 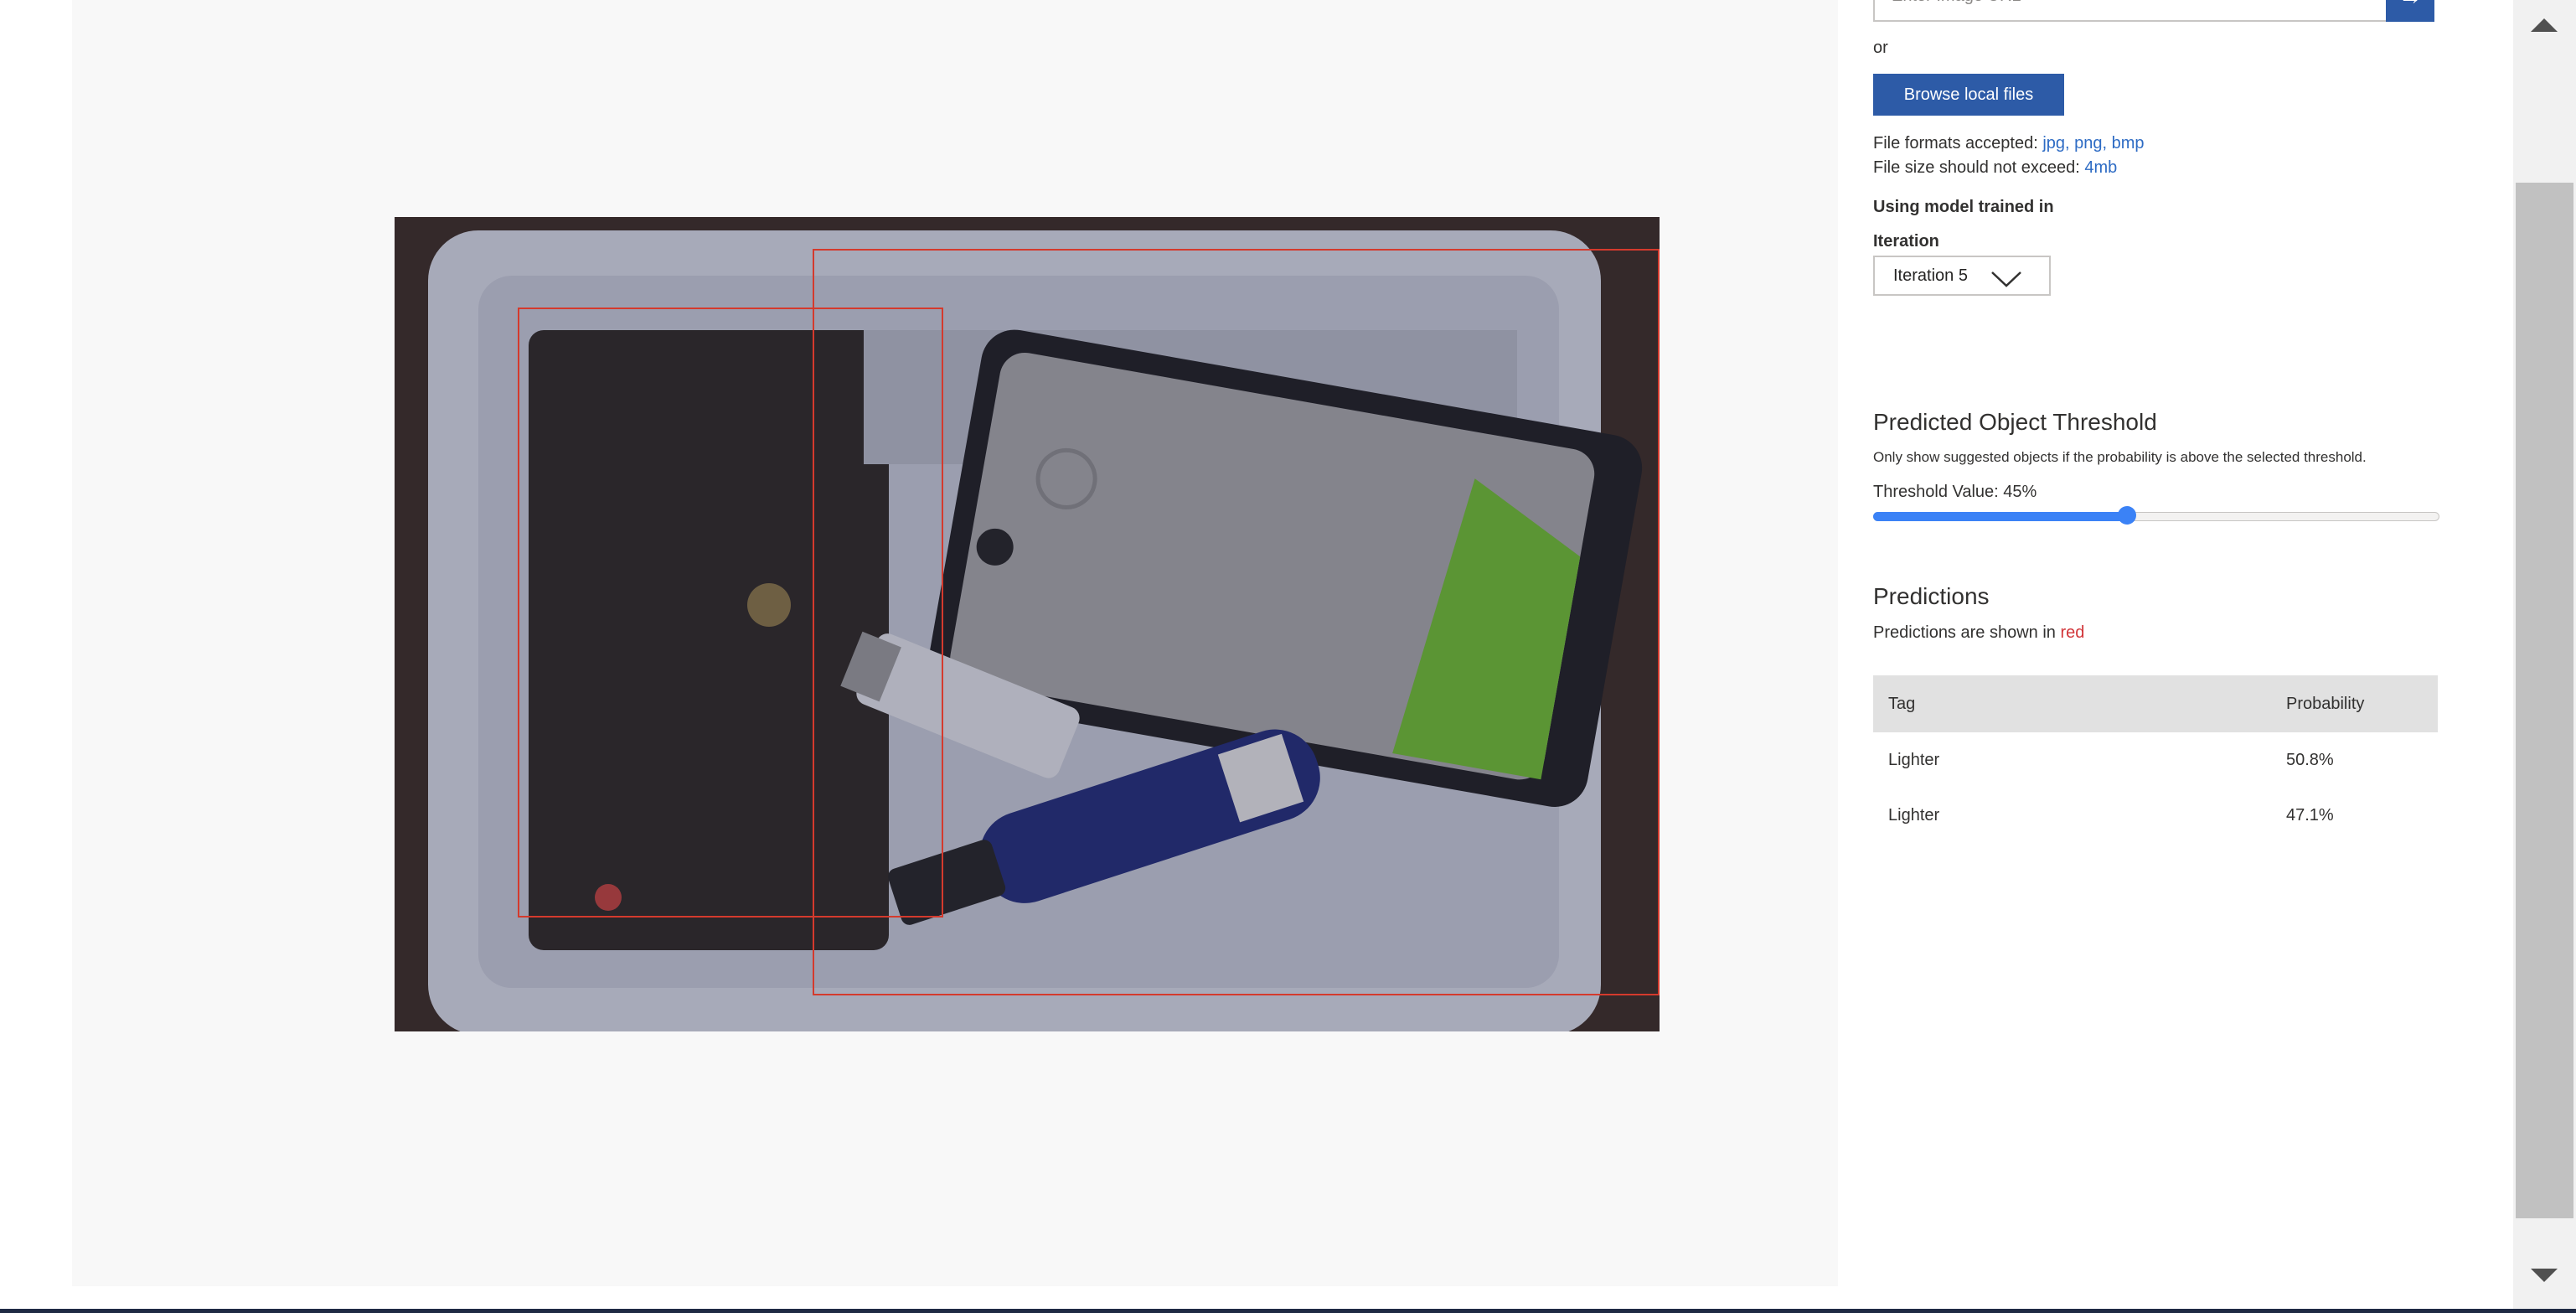 What do you see at coordinates (2156, 515) in the screenshot?
I see `threshold-slider` at bounding box center [2156, 515].